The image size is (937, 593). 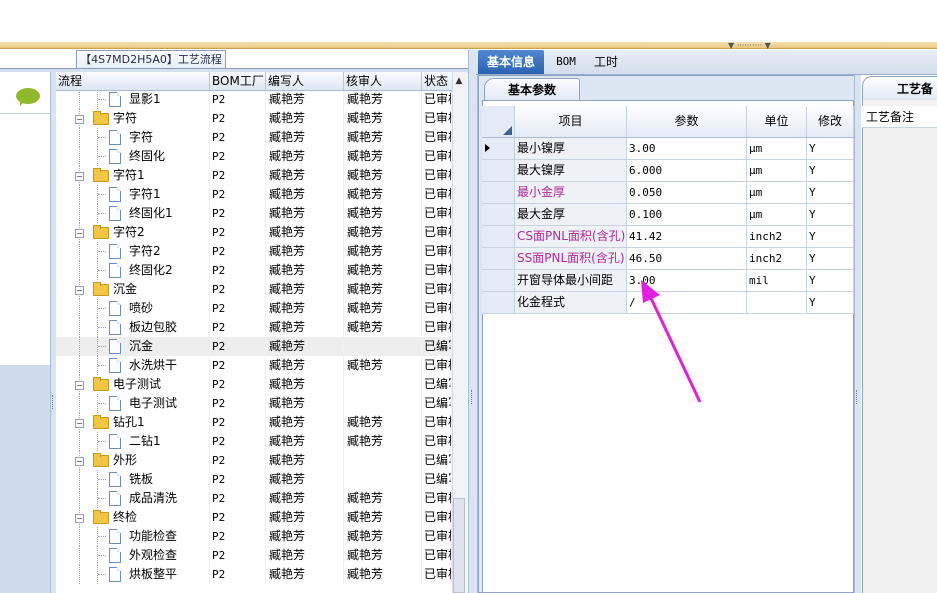 I want to click on col-header-unit: 单位, so click(x=777, y=121).